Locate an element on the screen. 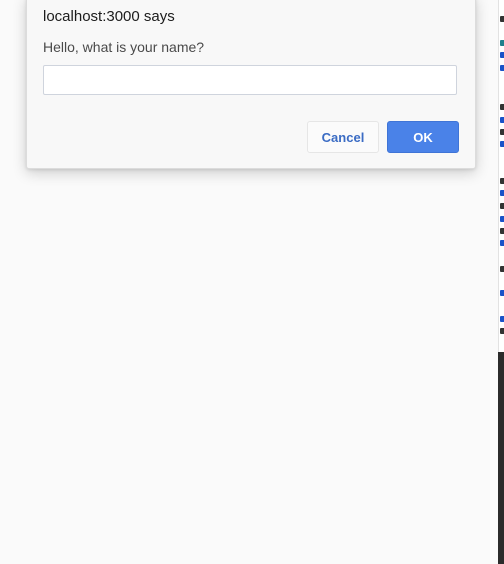 The height and width of the screenshot is (564, 504). dialog-title: localhost:3000 says is located at coordinates (109, 16).